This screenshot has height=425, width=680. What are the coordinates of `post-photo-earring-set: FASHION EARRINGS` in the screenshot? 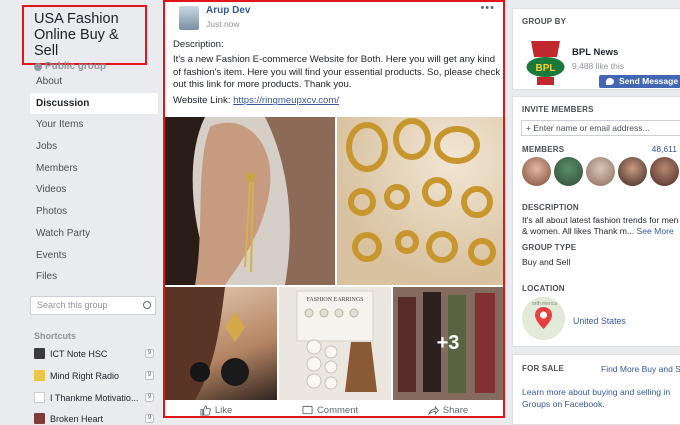 It's located at (335, 343).